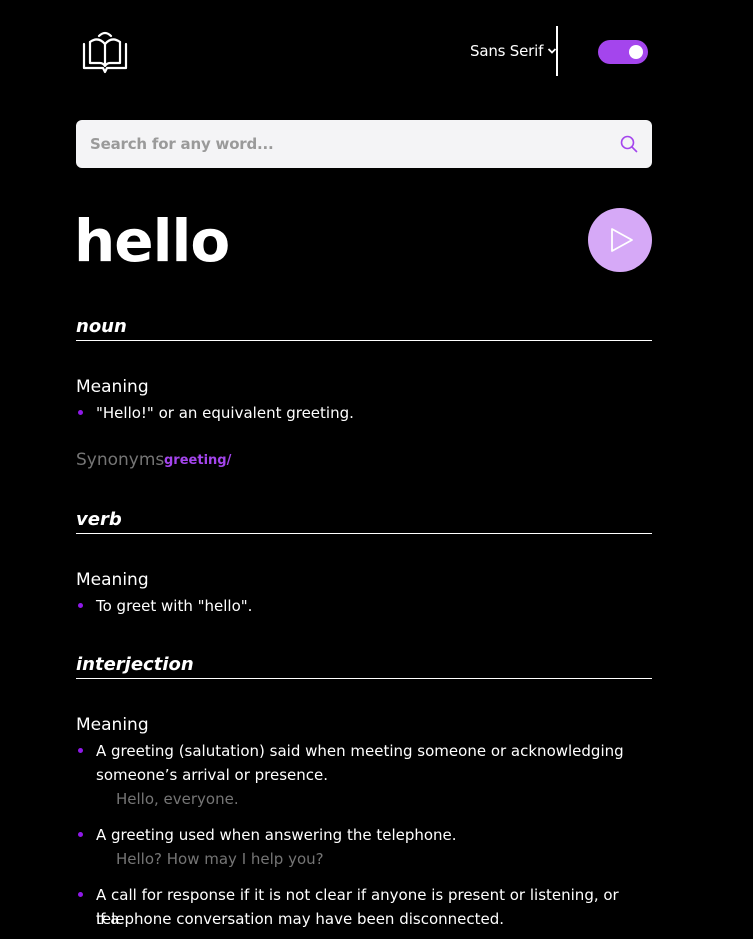 Image resolution: width=753 pixels, height=939 pixels. I want to click on toggle-knob, so click(636, 52).